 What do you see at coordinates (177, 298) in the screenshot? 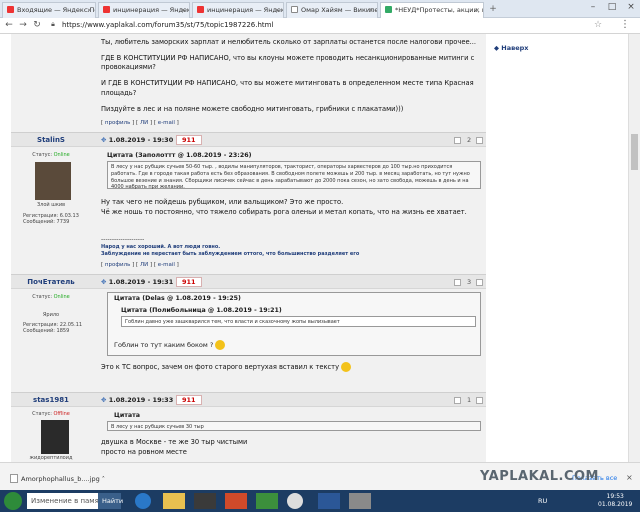
I see `quote-title: Цитата (Delas @ 1.08.2019 - 19:25)` at bounding box center [177, 298].